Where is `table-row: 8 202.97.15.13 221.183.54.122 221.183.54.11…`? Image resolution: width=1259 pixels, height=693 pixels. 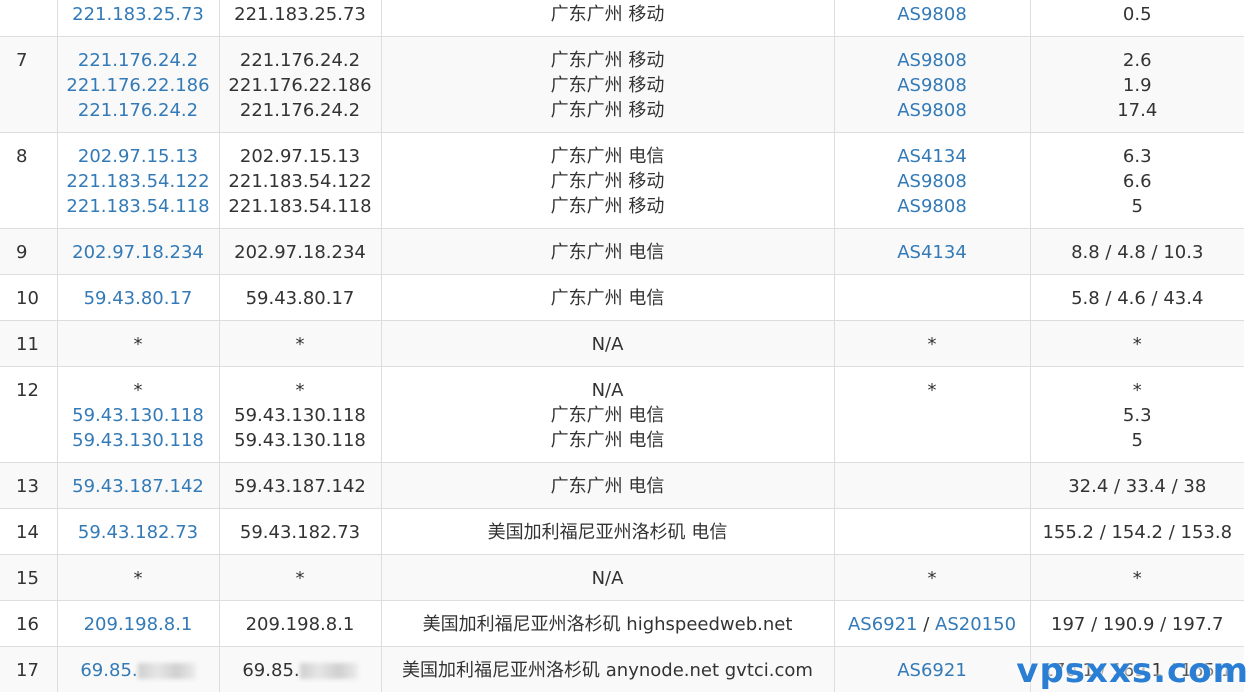
table-row: 8 202.97.15.13 221.183.54.122 221.183.54.11… is located at coordinates (622, 180).